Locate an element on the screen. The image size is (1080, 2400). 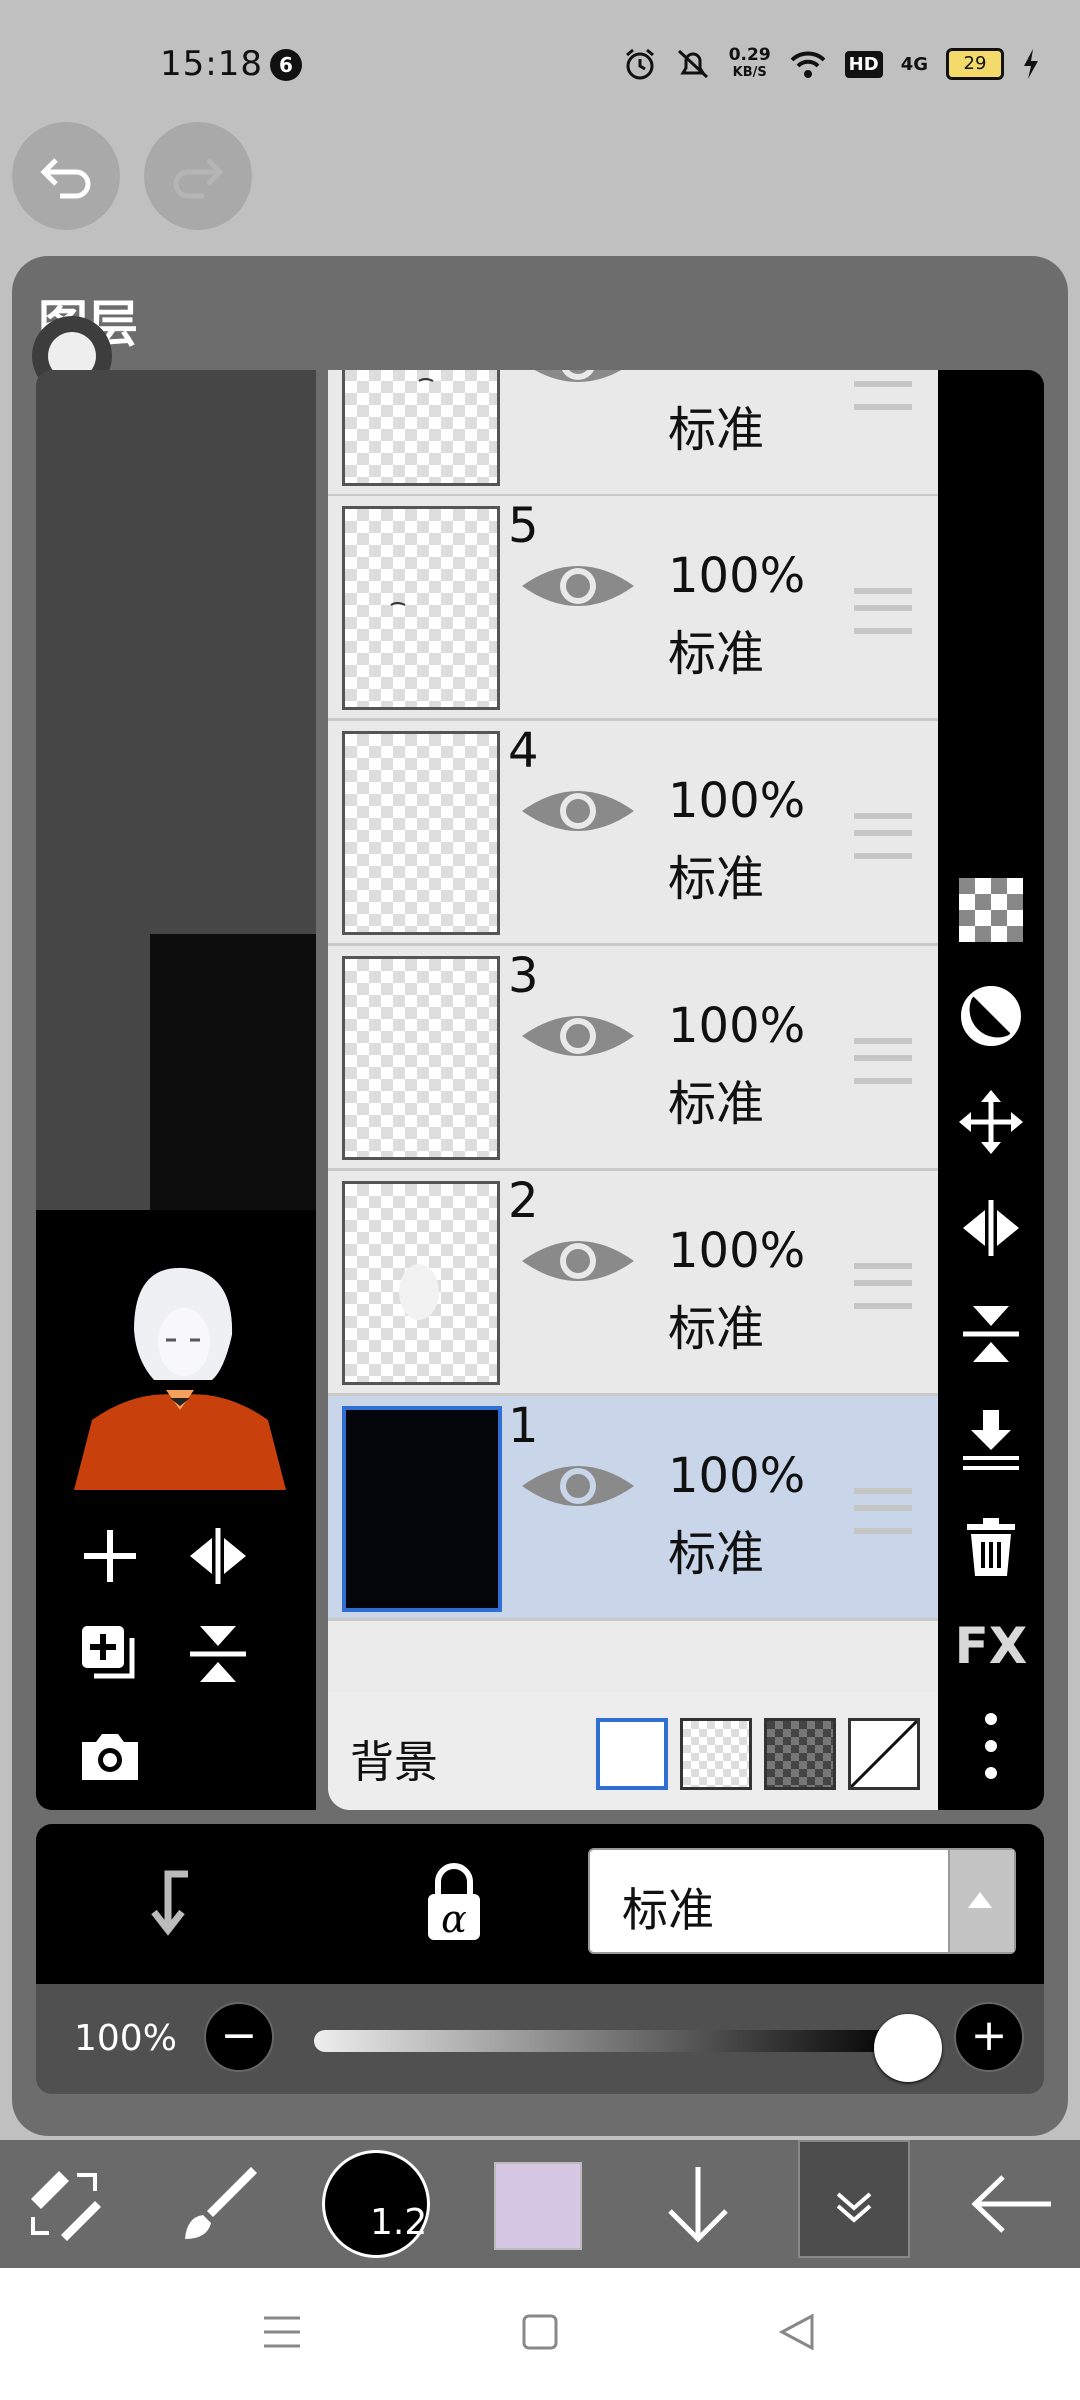
wifi-icon is located at coordinates (808, 64).